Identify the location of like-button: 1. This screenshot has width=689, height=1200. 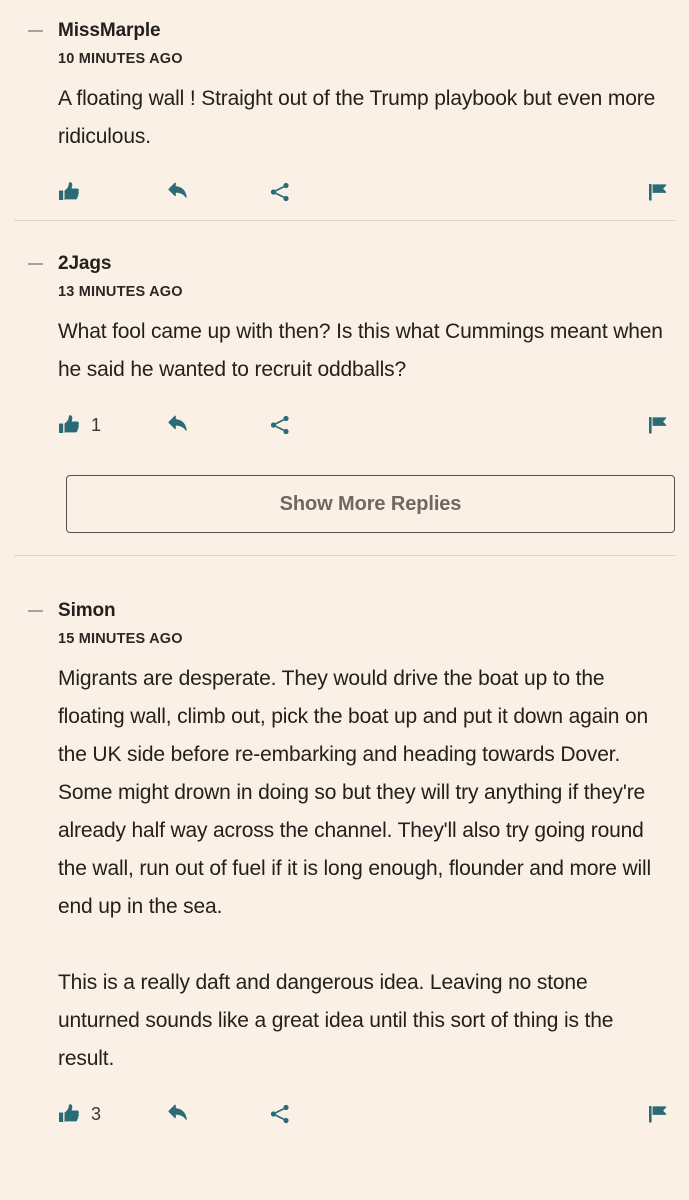
(79, 425).